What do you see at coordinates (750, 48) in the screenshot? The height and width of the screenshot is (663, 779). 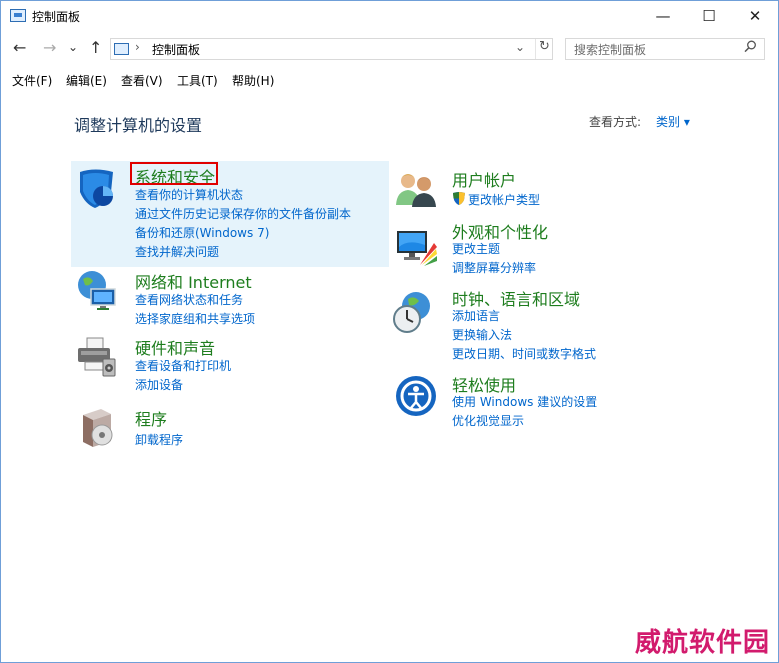 I see `search-icon` at bounding box center [750, 48].